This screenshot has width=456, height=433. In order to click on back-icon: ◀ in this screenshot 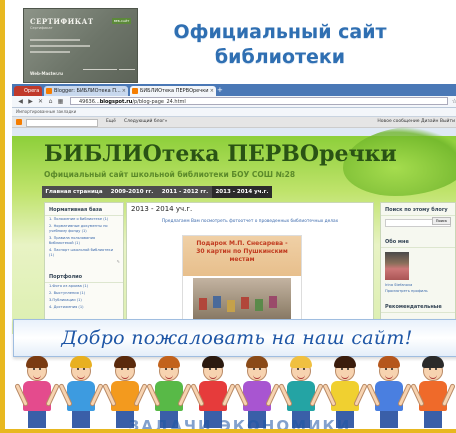, I will do `click(20, 101)`.